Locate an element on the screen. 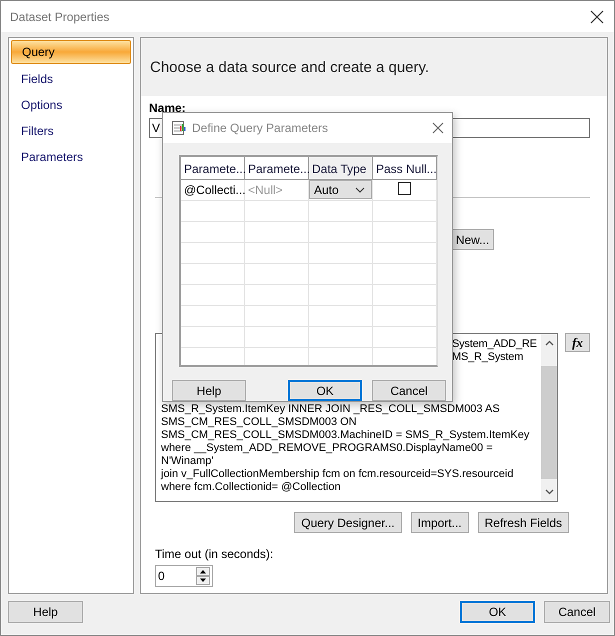 This screenshot has height=636, width=615. query-line: SMS_R_System.ItemKey INNER JOIN _RES_COLL_SMSDM003 AS is located at coordinates (331, 409).